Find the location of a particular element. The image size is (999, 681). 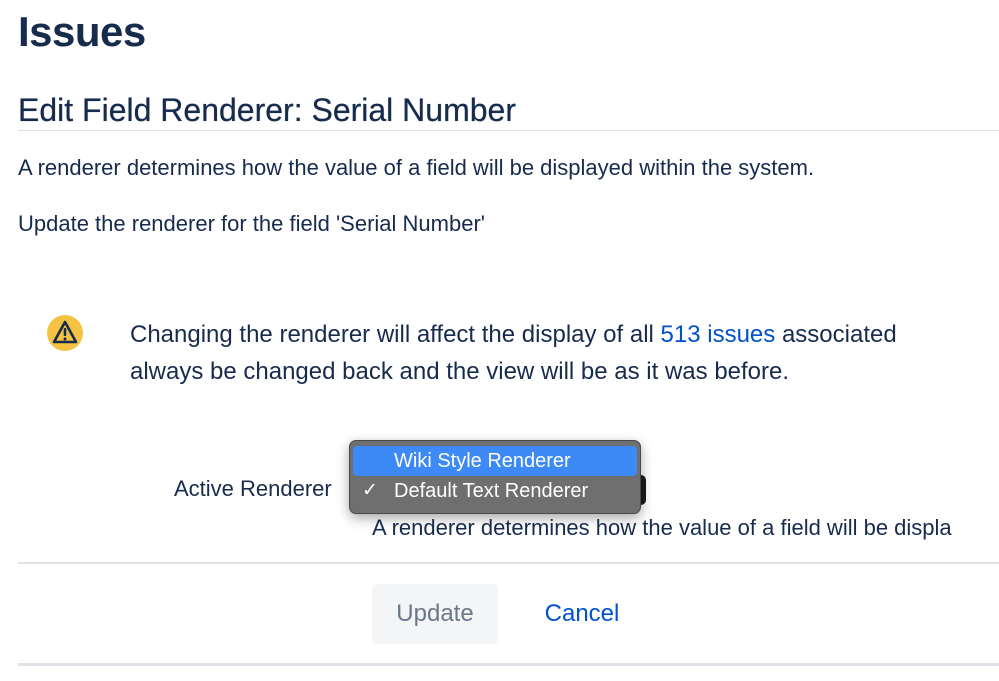

section-title: Edit Field Renderer: Serial Number is located at coordinates (267, 110).